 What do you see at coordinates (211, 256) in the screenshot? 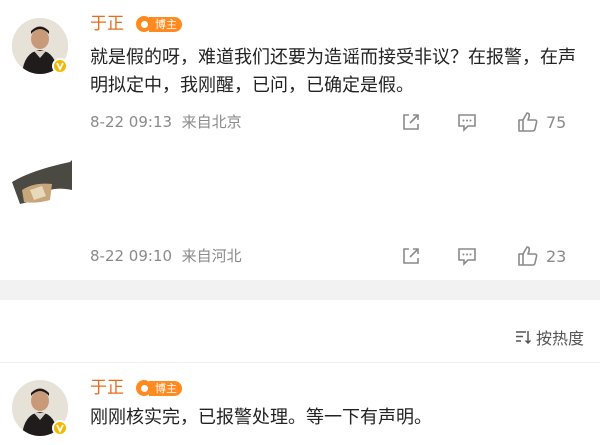
I see `comment-location: 来自河北` at bounding box center [211, 256].